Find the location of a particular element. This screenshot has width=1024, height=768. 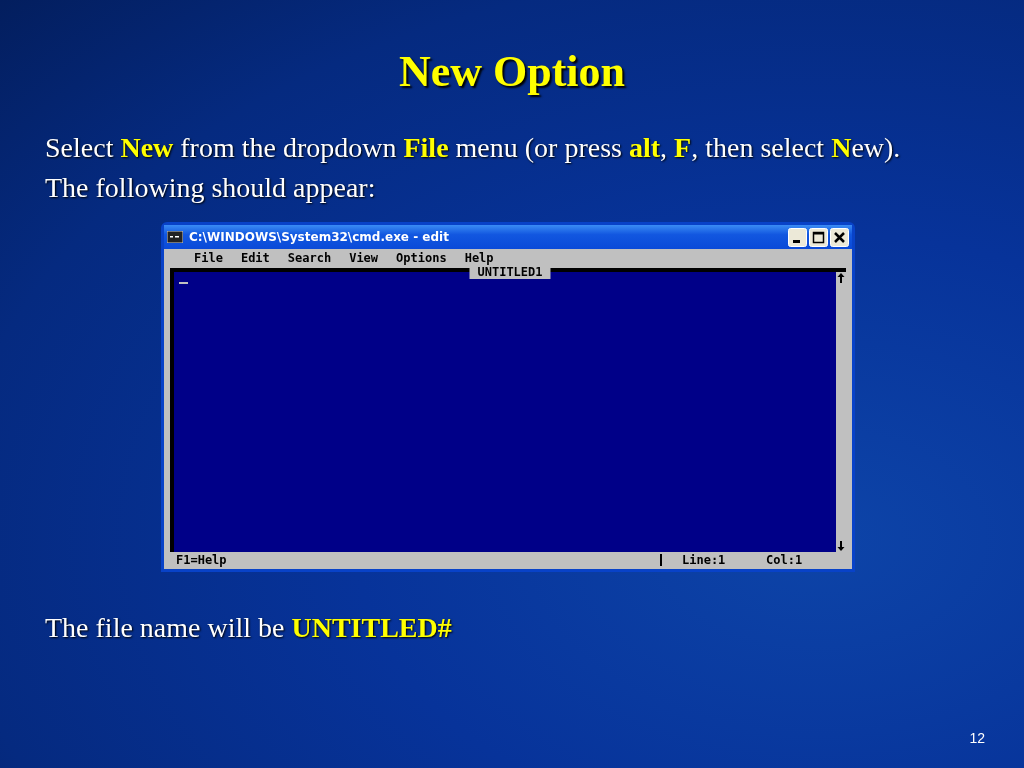

close-button is located at coordinates (839, 237).